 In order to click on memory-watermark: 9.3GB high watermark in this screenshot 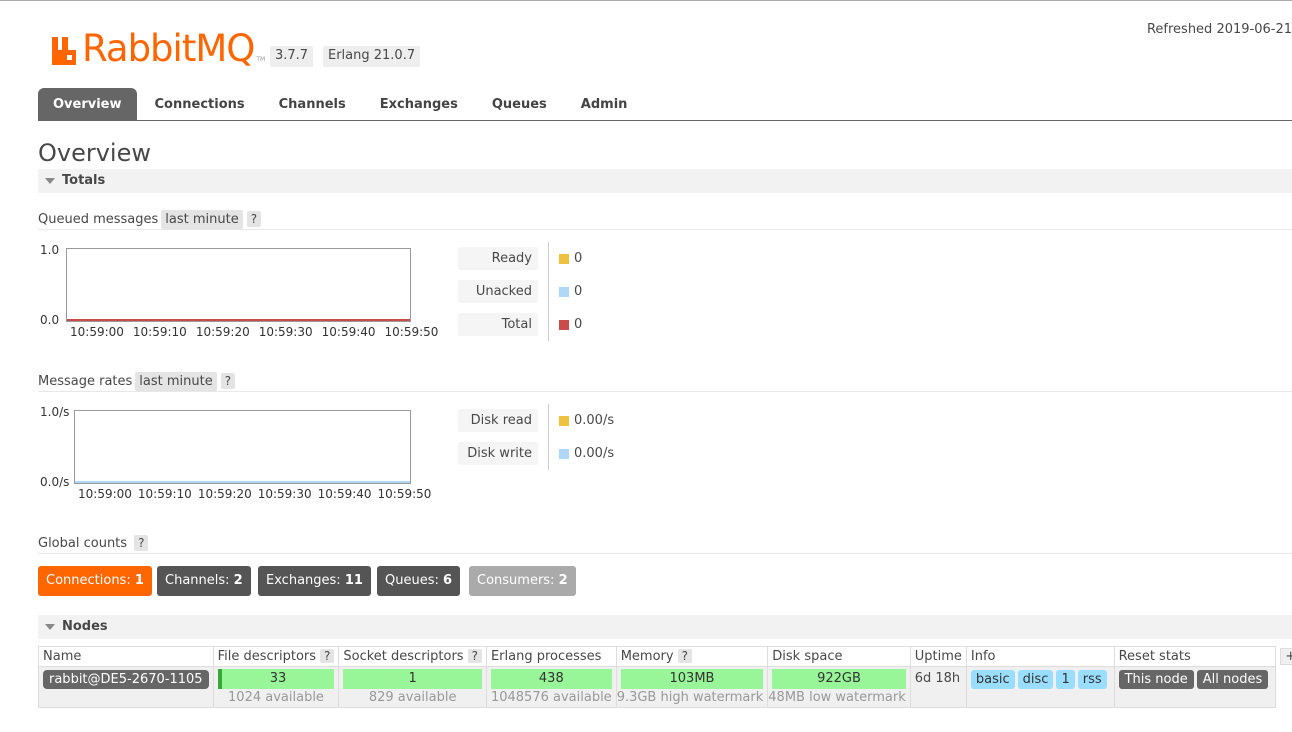, I will do `click(690, 697)`.